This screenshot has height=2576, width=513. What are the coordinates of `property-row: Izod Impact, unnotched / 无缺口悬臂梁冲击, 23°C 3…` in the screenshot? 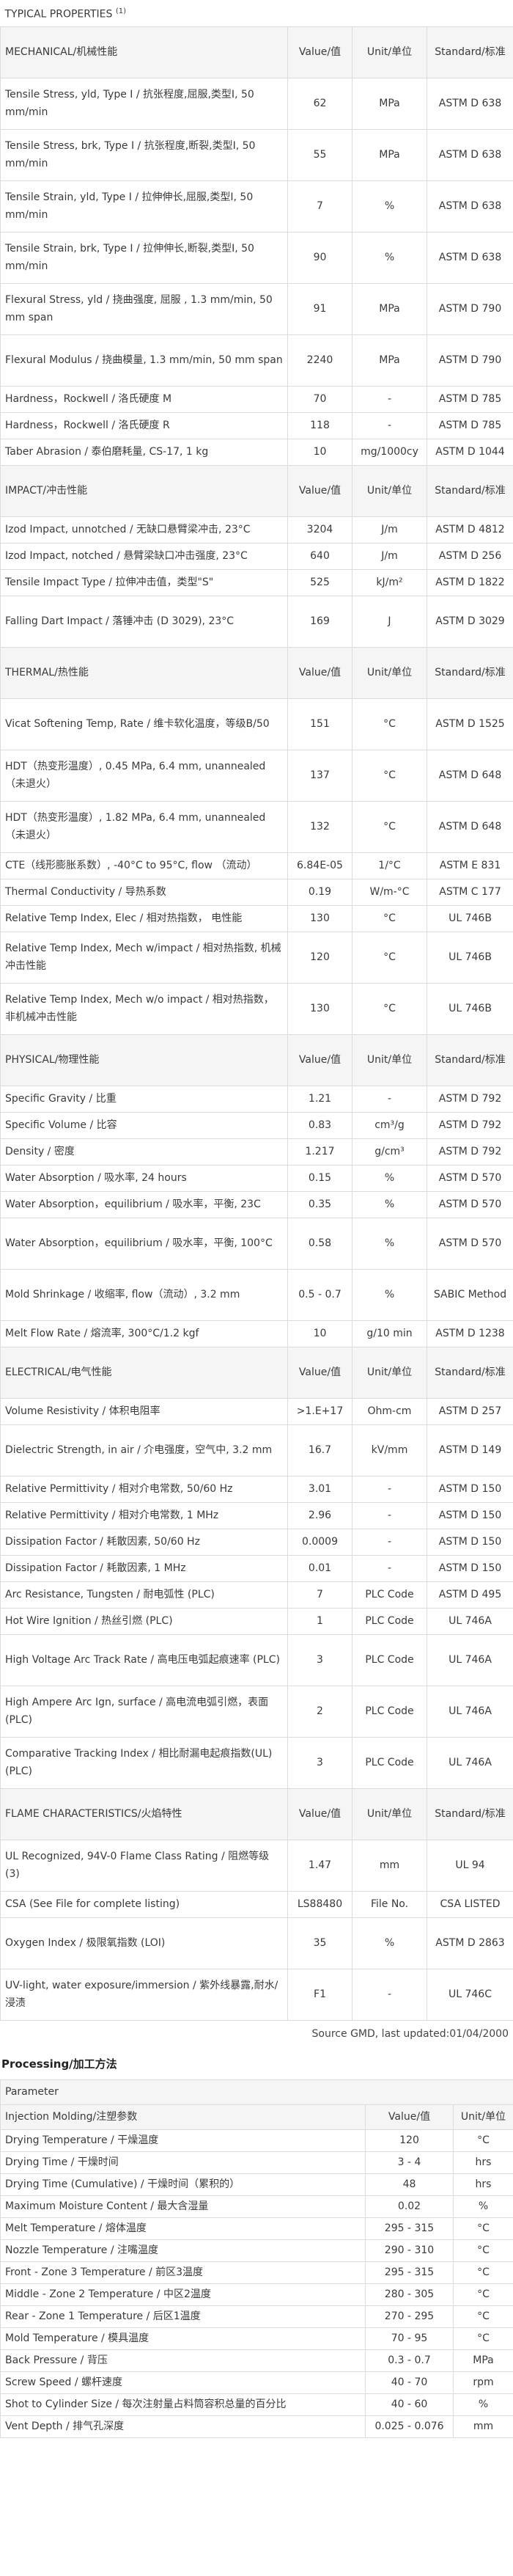 It's located at (256, 530).